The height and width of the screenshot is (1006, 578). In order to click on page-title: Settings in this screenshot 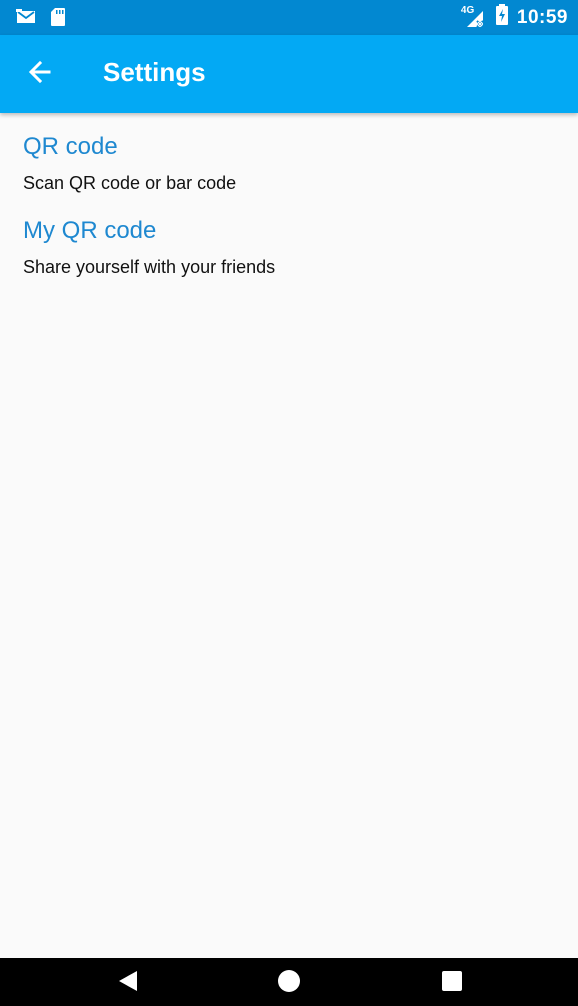, I will do `click(154, 72)`.